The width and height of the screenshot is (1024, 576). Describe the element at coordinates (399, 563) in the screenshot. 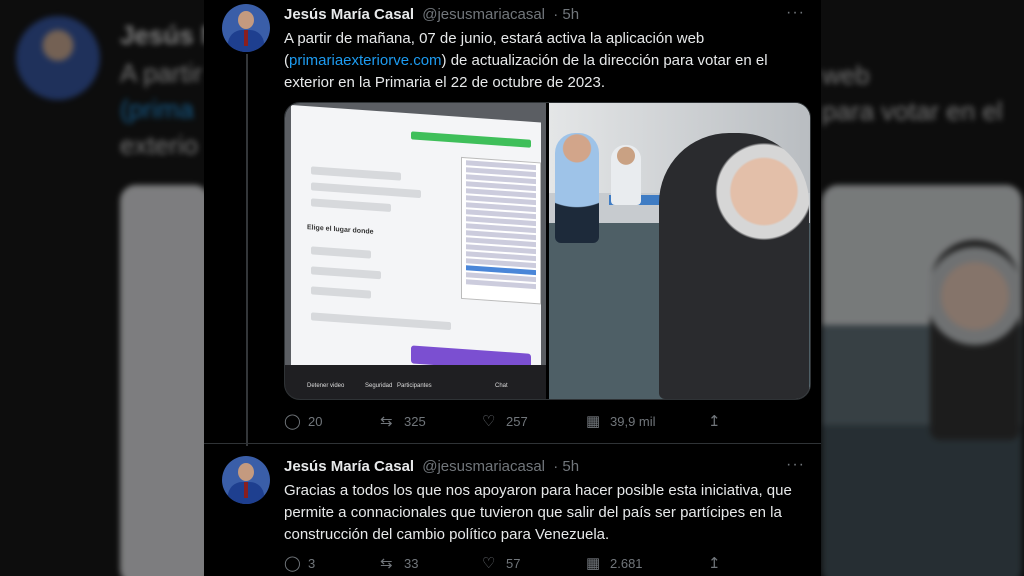

I see `retweet-button: ⇆ 33` at that location.